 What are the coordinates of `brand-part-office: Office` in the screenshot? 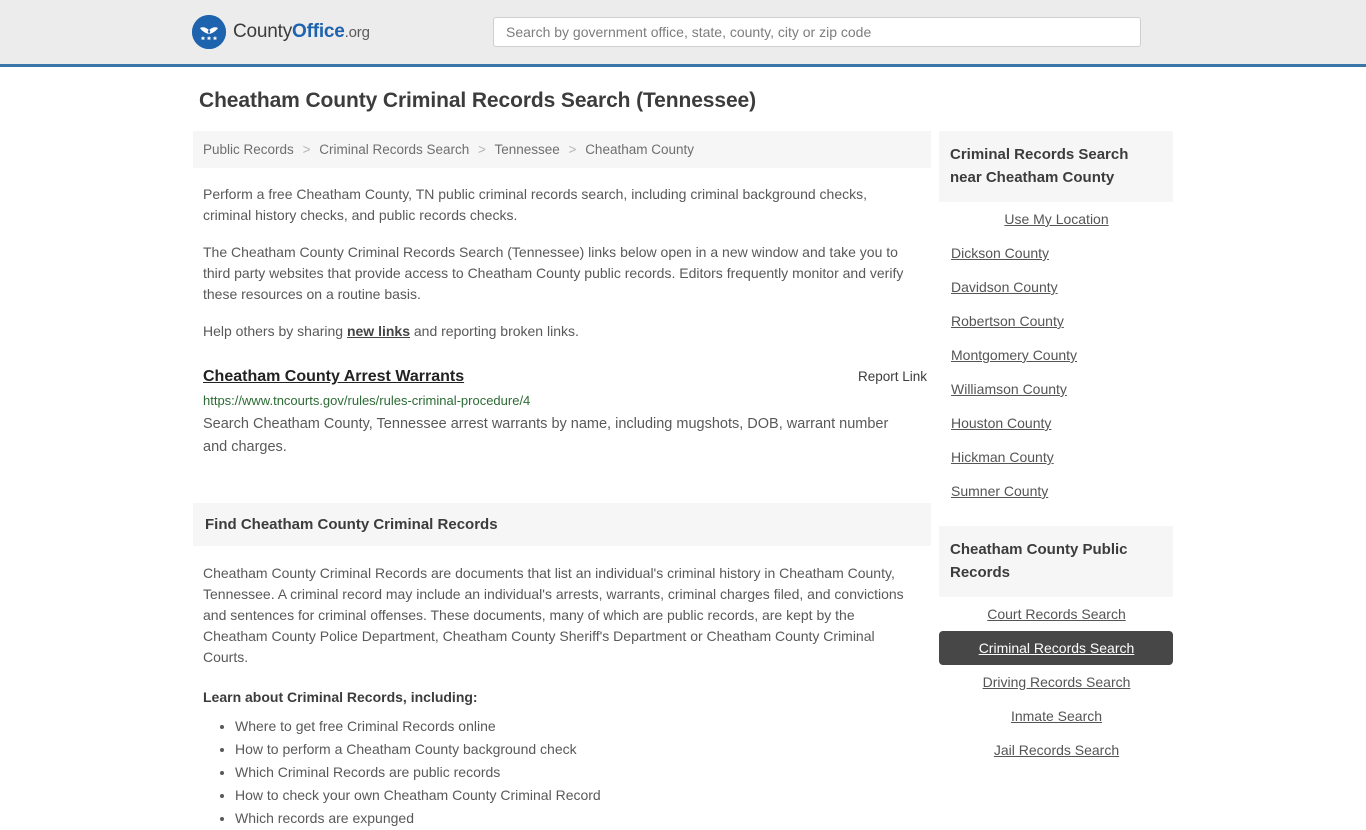 It's located at (318, 31).